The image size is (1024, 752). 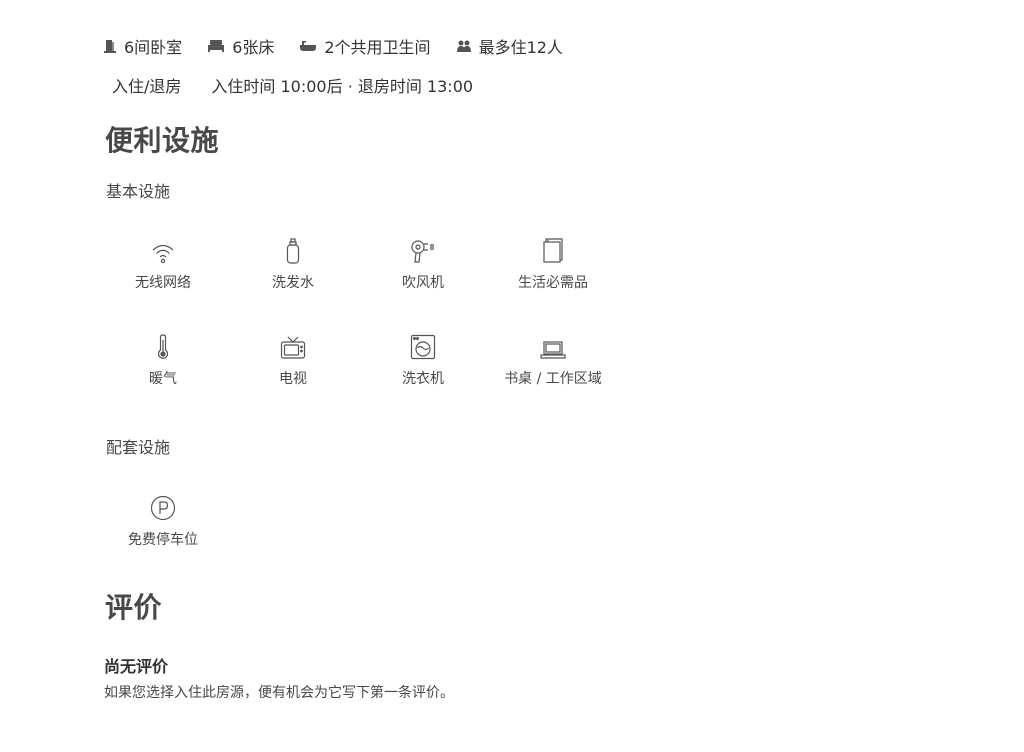 I want to click on amenity-heating: 暖气, so click(x=163, y=359).